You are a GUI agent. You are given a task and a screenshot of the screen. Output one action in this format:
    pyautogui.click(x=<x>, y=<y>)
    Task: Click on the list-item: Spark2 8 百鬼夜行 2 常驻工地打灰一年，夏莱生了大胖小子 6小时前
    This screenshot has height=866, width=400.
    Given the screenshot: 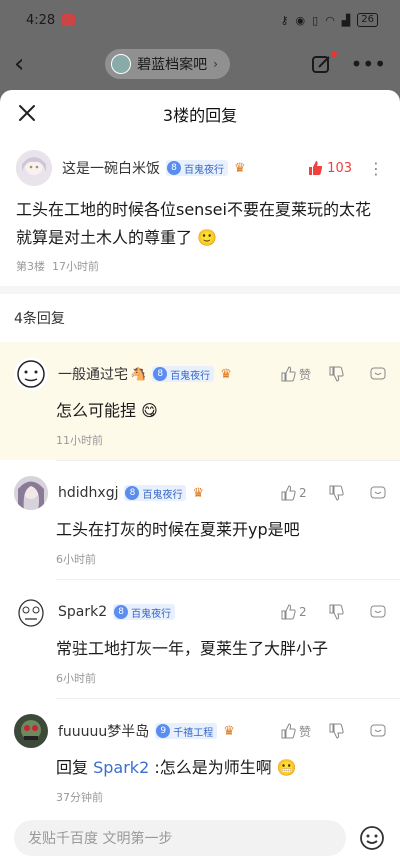 What is the action you would take?
    pyautogui.click(x=200, y=639)
    